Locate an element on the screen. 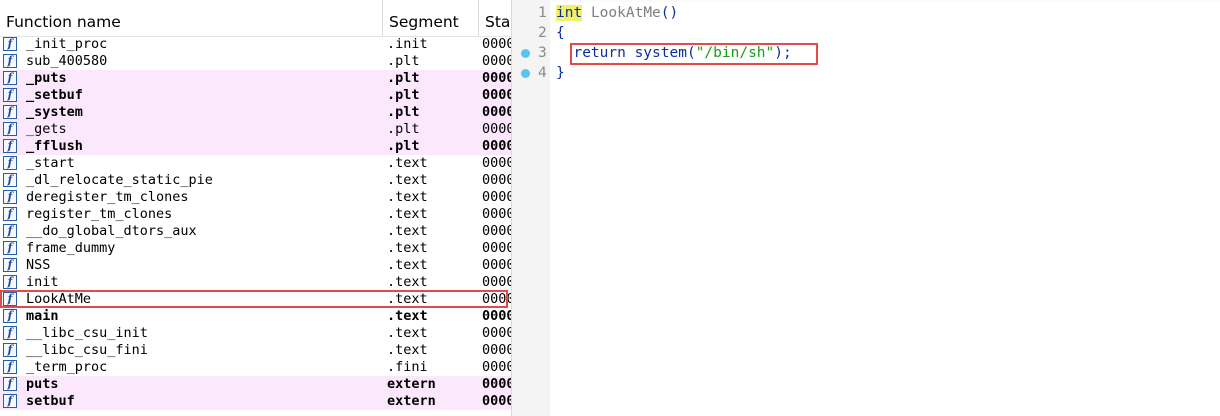 The height and width of the screenshot is (416, 1220). function-row: f LookAtMe .text 0000 is located at coordinates (255, 299).